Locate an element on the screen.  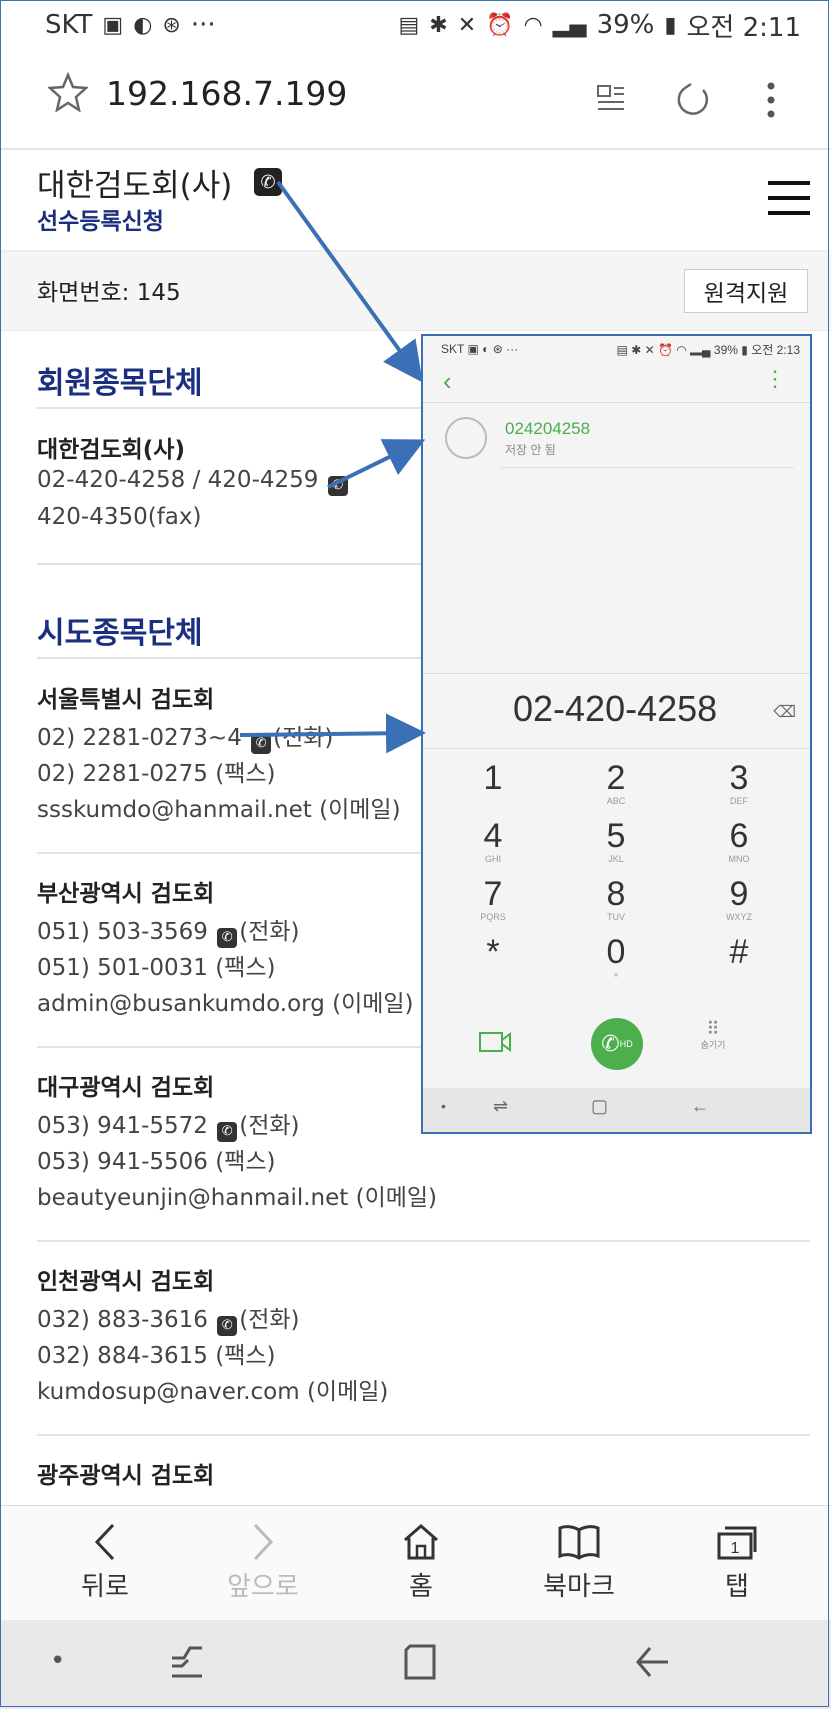
book-icon is located at coordinates (579, 1542).